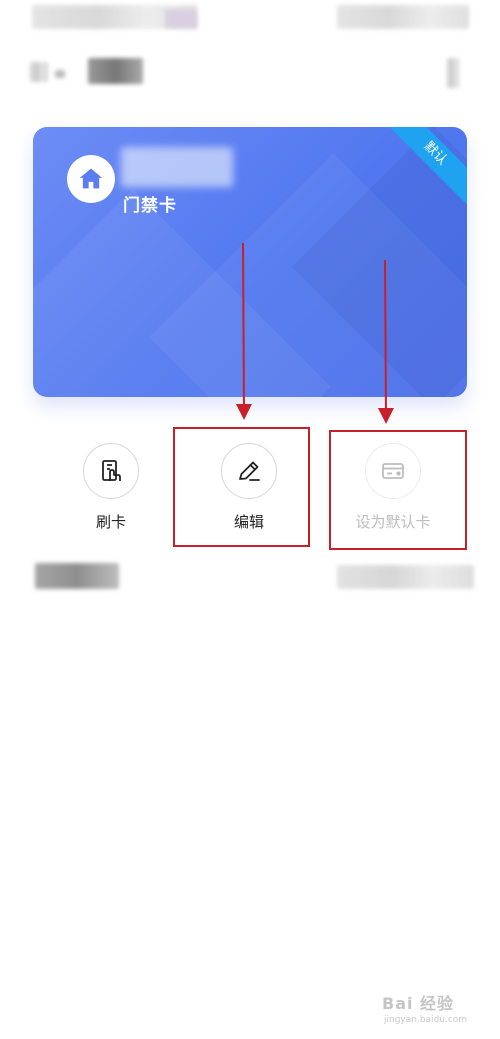  What do you see at coordinates (453, 73) in the screenshot?
I see `more-button` at bounding box center [453, 73].